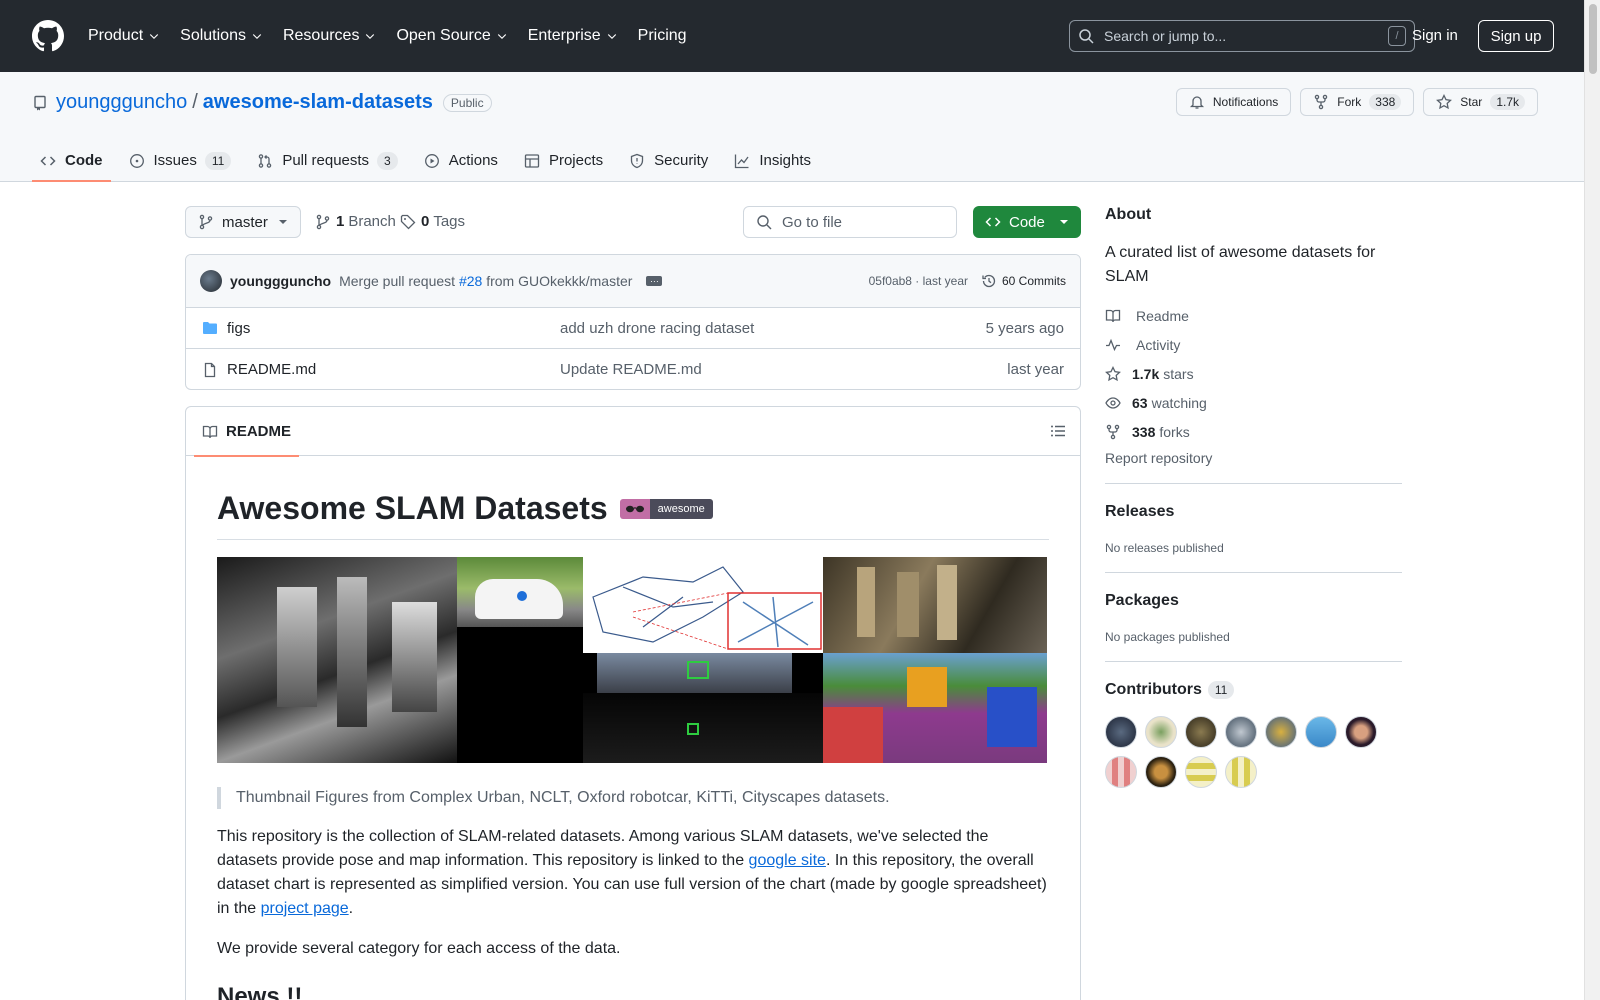 The image size is (1600, 1000). I want to click on file-commit-message: Update README.md, so click(631, 369).